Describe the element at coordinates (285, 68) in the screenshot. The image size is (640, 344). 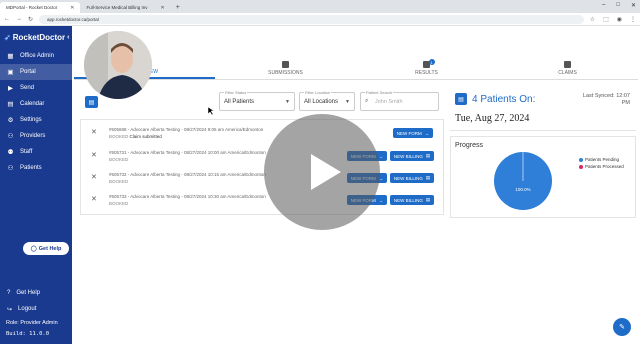
I see `tab-submissions: SUBMISSIONS` at that location.